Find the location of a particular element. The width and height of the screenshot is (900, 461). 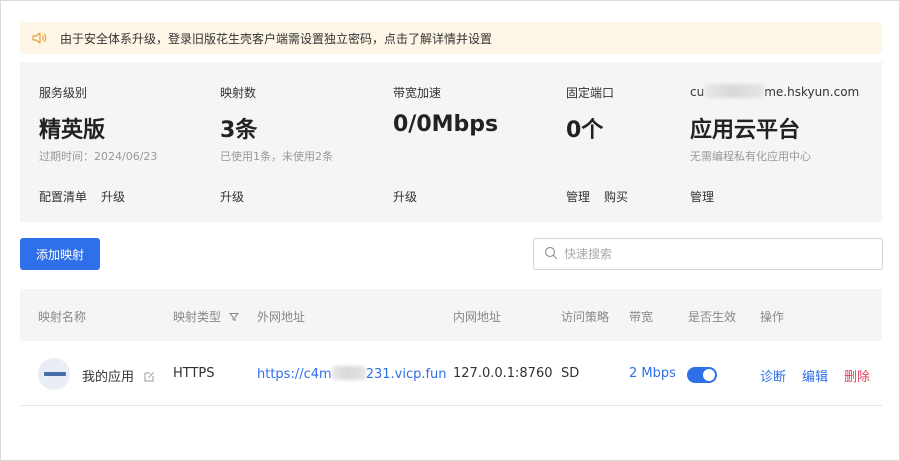

domain-prefix: cu is located at coordinates (697, 92).